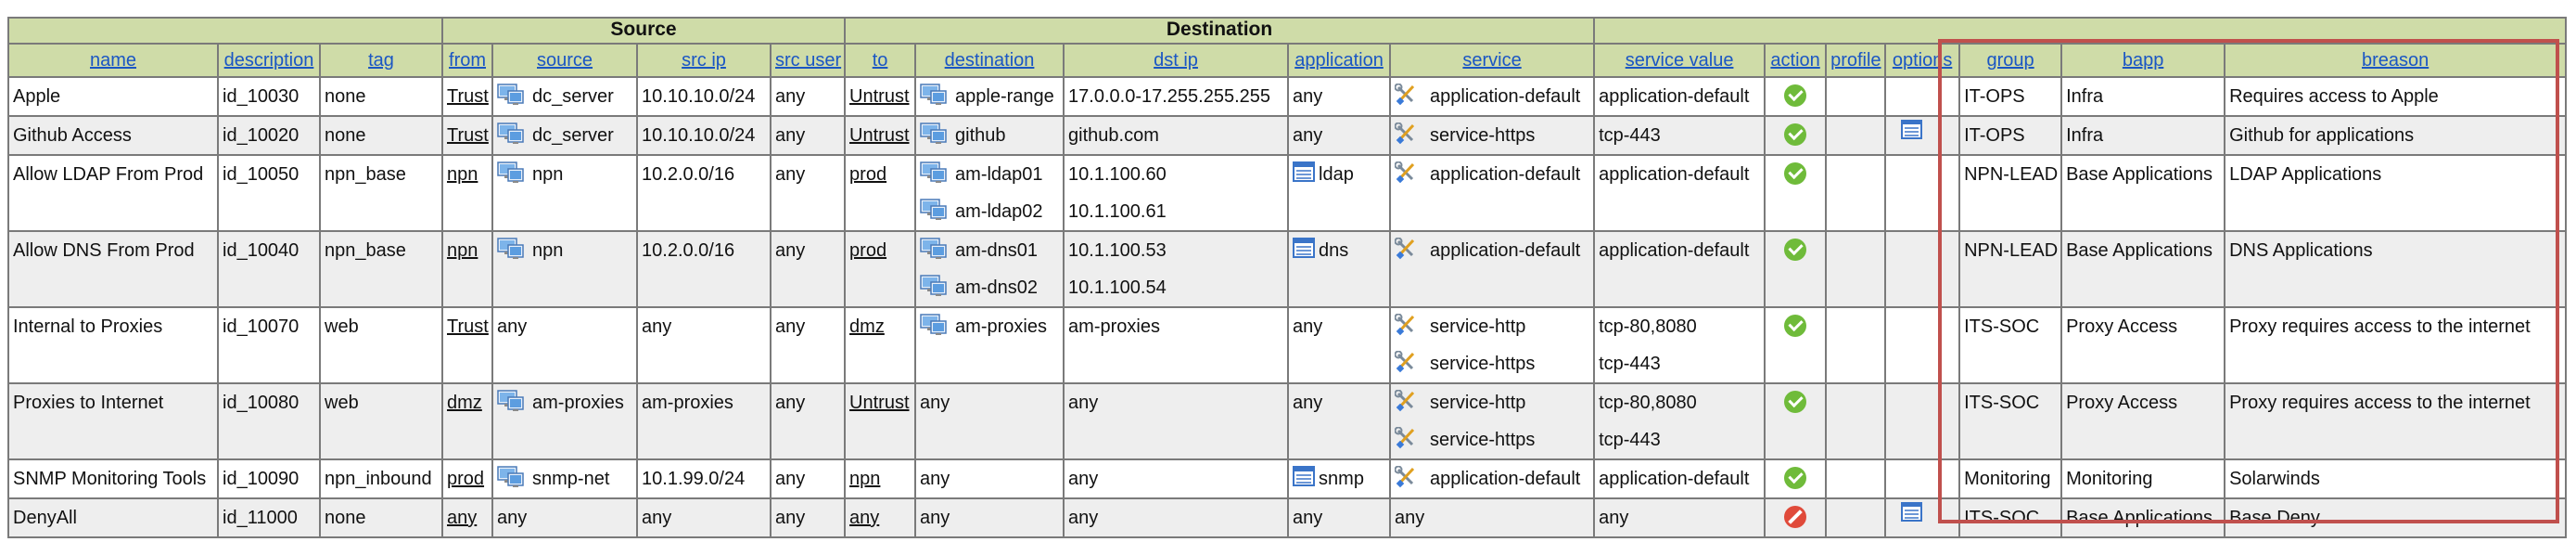 Image resolution: width=2576 pixels, height=542 pixels. What do you see at coordinates (1483, 135) in the screenshot?
I see `service-value: service-https` at bounding box center [1483, 135].